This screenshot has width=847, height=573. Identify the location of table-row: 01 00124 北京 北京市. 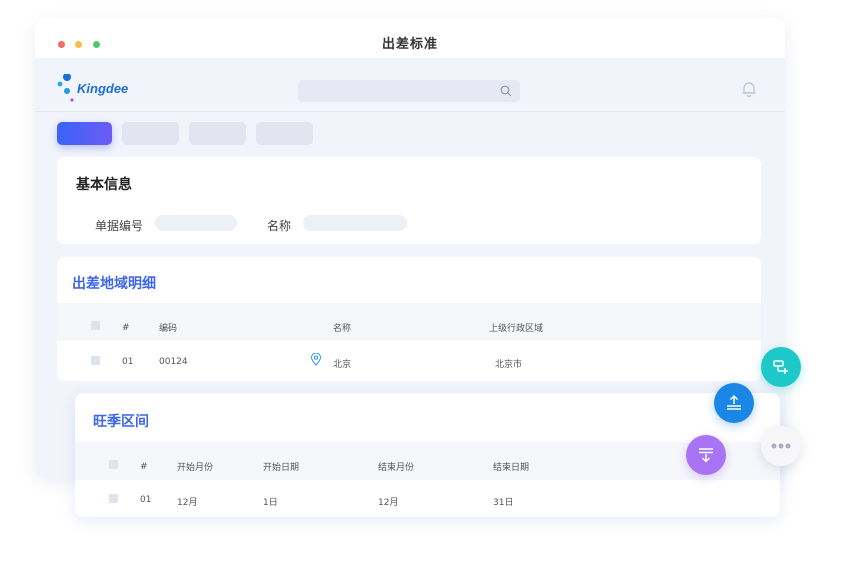
(409, 361).